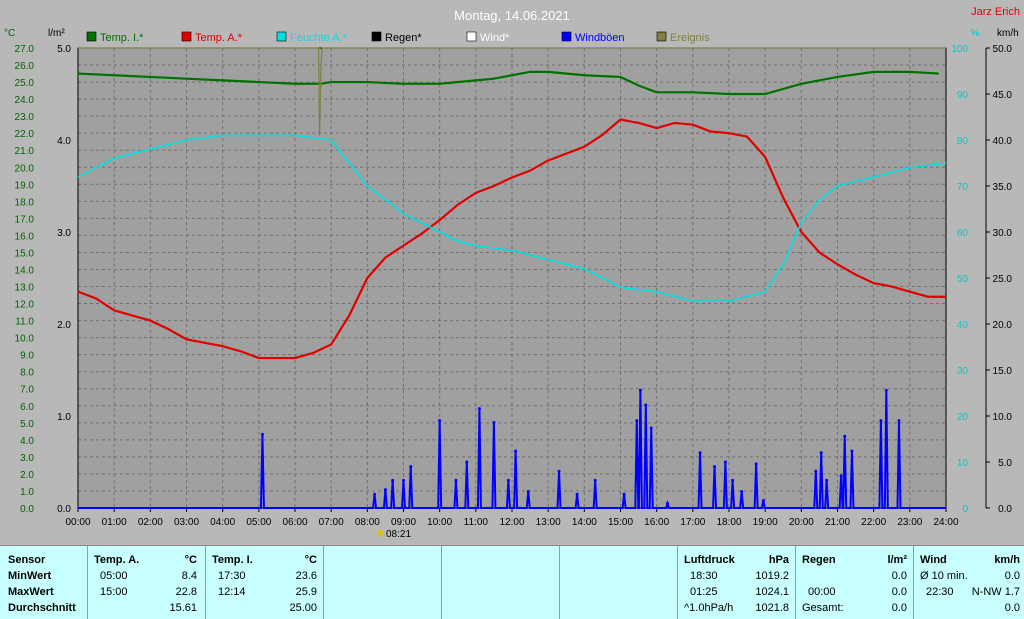 Image resolution: width=1024 pixels, height=619 pixels. Describe the element at coordinates (709, 560) in the screenshot. I see `pressure-header: Luftdruck` at that location.